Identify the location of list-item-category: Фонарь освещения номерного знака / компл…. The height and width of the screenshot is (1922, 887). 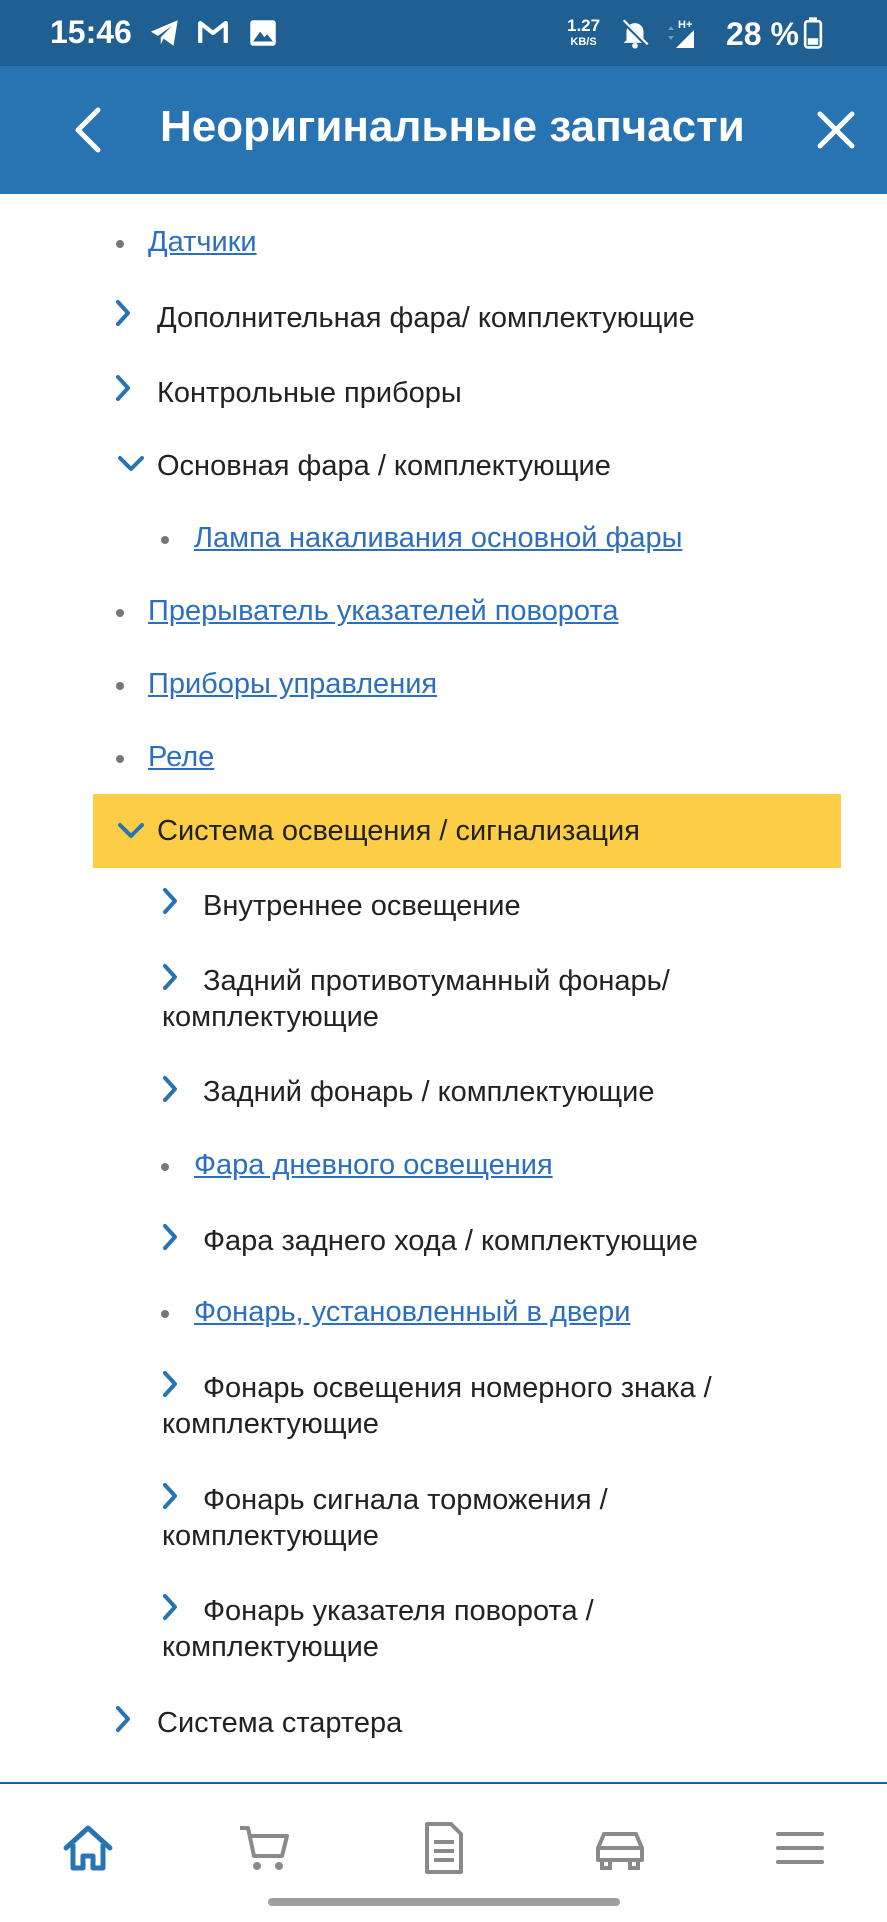
(492, 1406).